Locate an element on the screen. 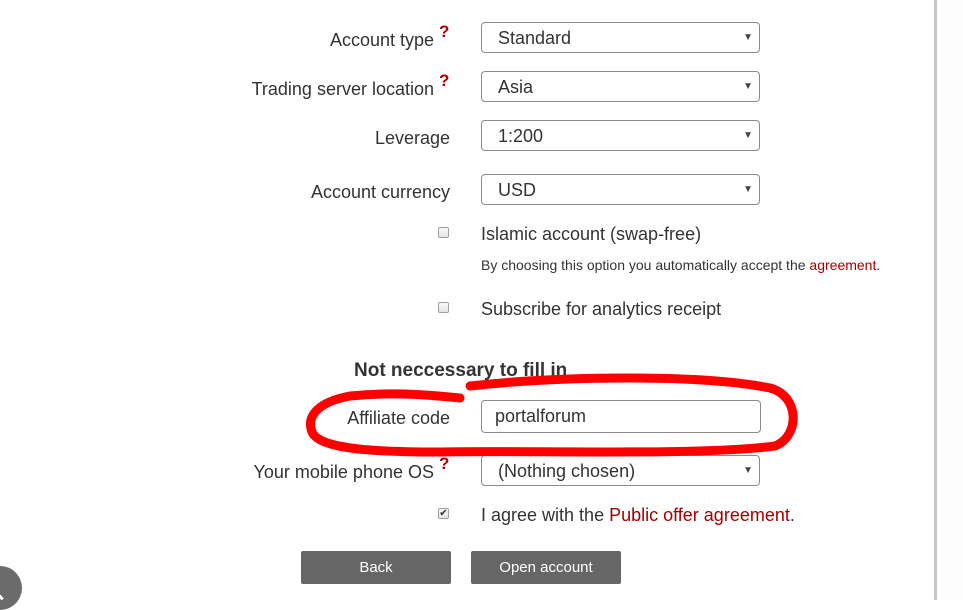  islamic-account-label: Islamic account (swap-free) is located at coordinates (591, 234).